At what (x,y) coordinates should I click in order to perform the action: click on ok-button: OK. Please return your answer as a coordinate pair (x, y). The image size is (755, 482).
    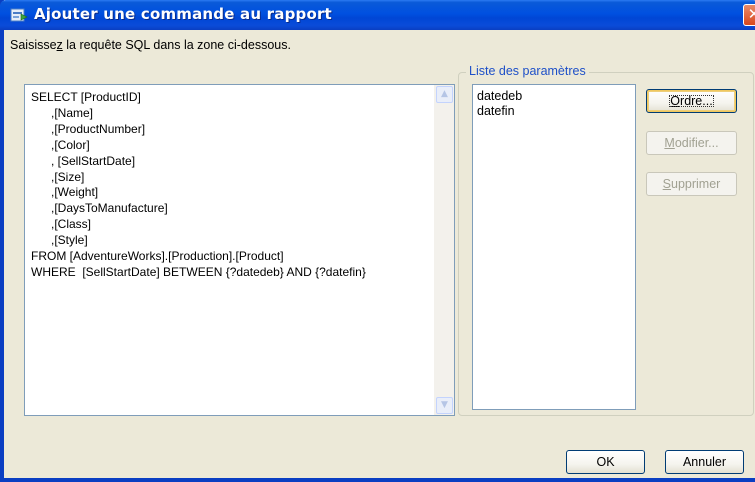
    Looking at the image, I should click on (605, 462).